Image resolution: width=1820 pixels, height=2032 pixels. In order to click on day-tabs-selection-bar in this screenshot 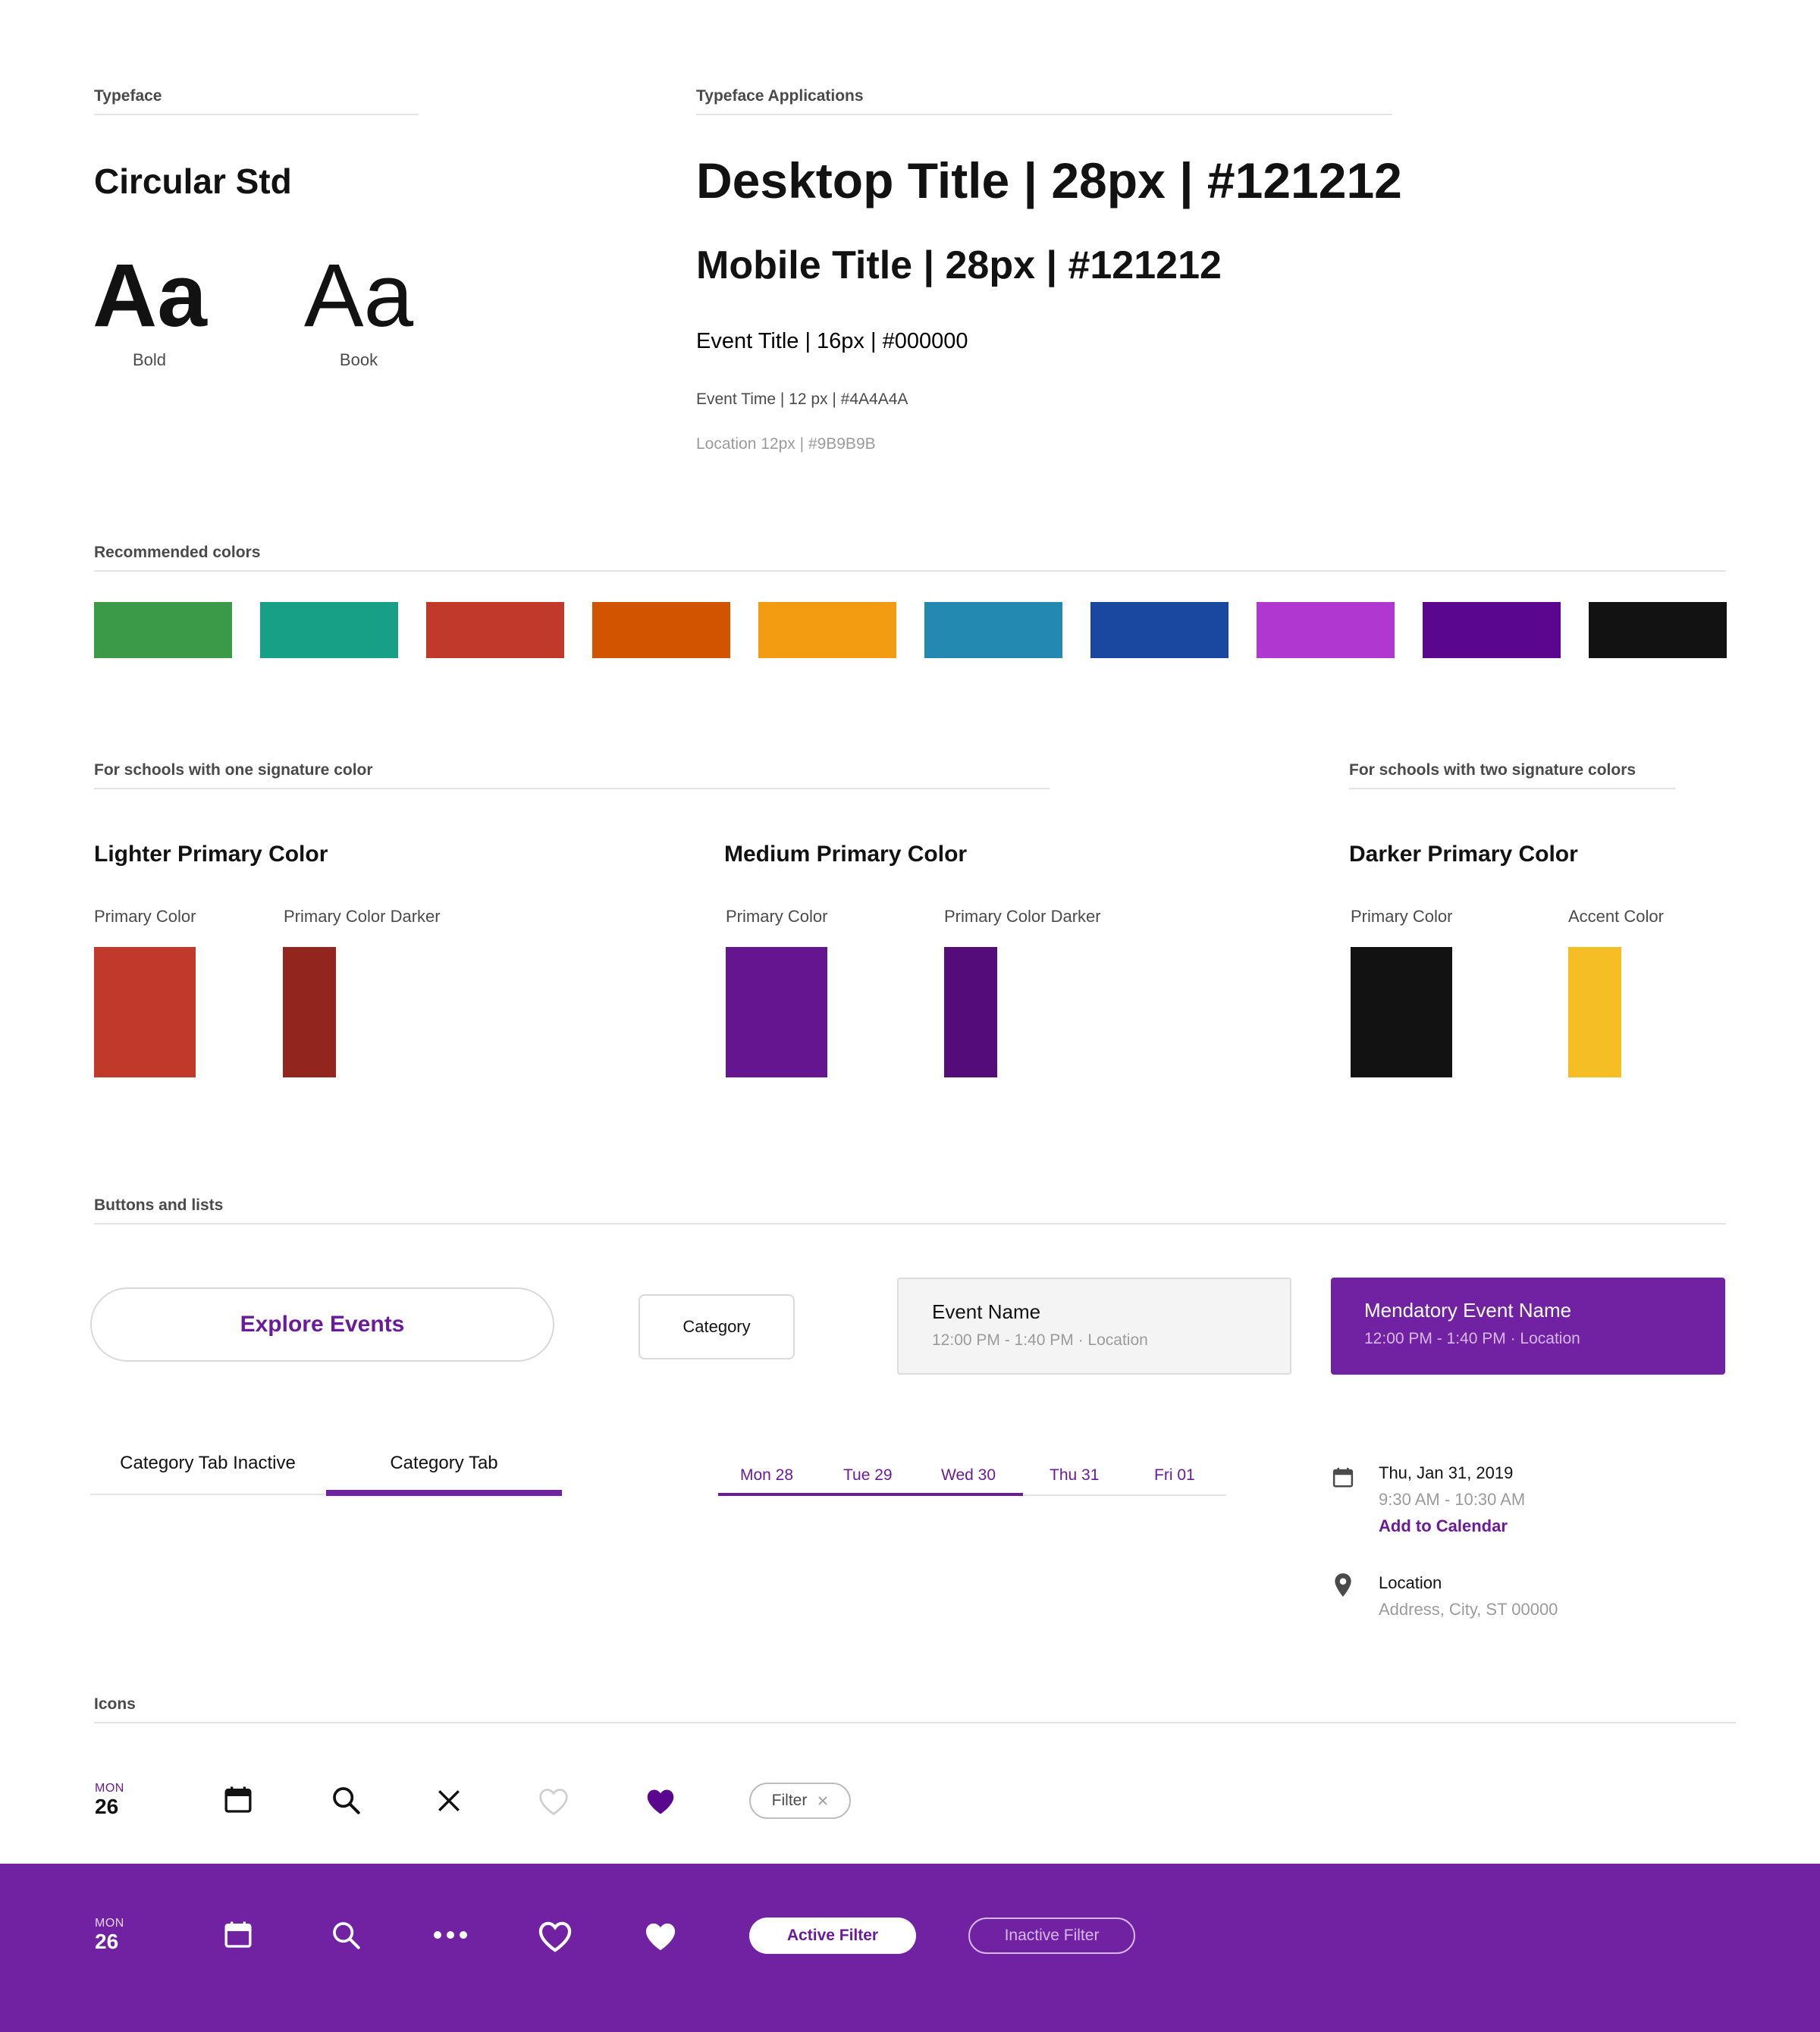, I will do `click(870, 1494)`.